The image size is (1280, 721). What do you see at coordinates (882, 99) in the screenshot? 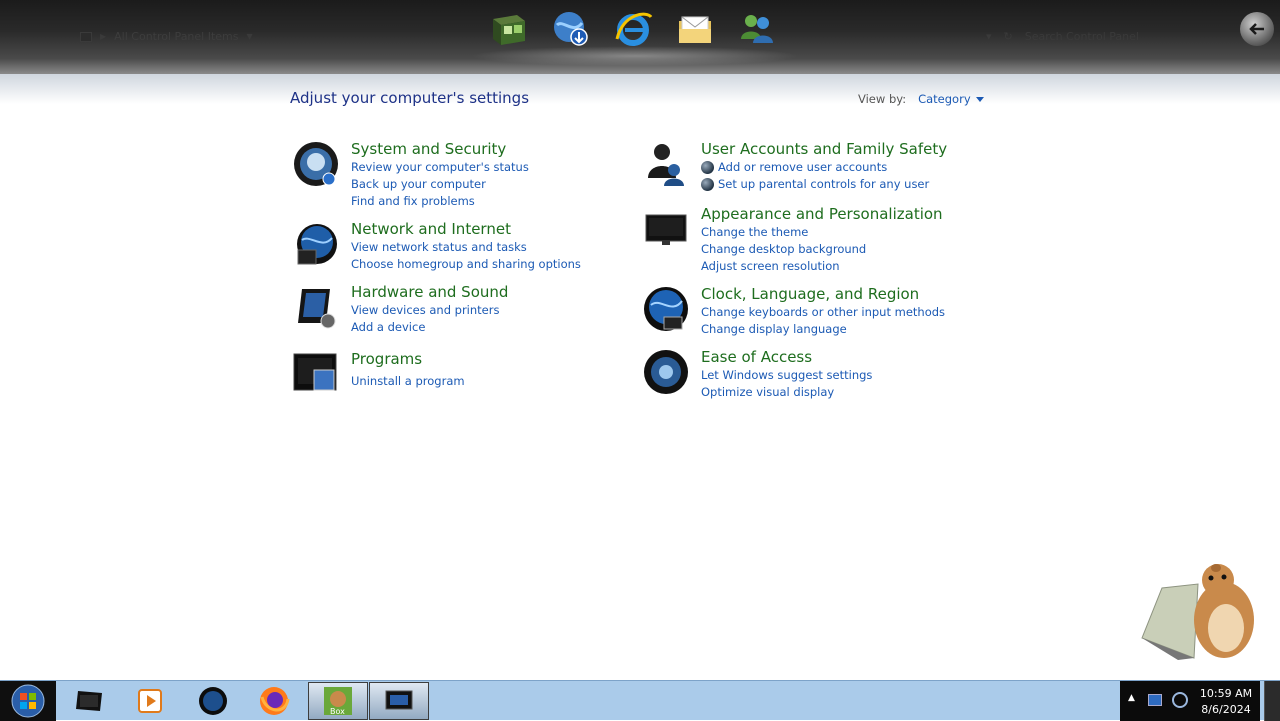
I see `view-by-label: View by:` at bounding box center [882, 99].